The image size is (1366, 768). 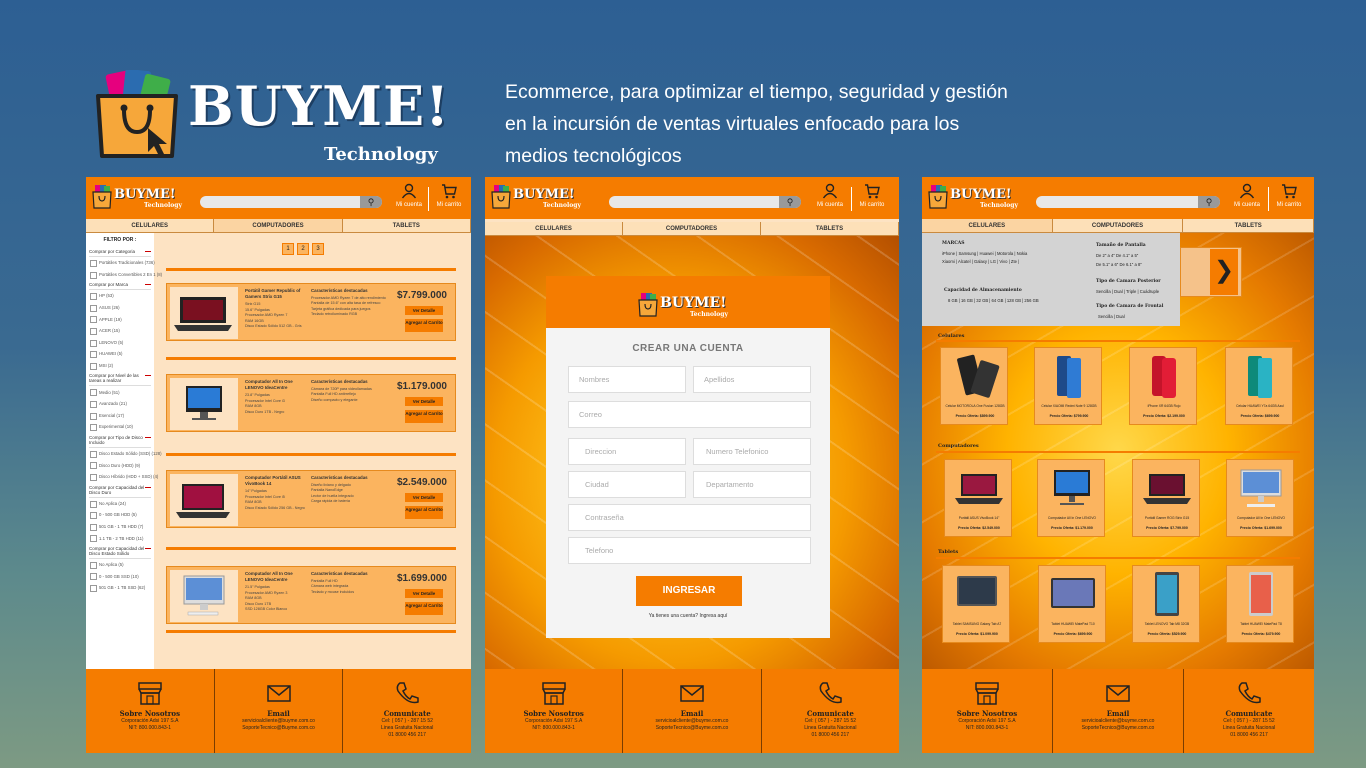 I want to click on filter-option: Medio (51), so click(x=120, y=392).